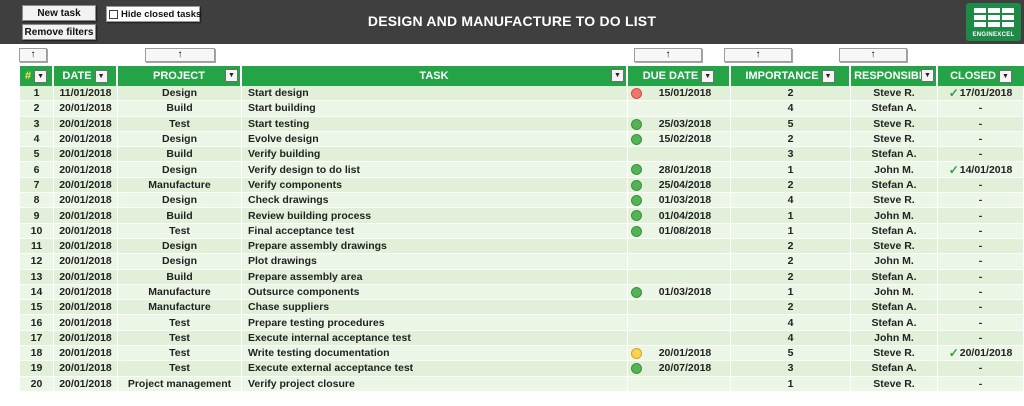 This screenshot has width=1024, height=406. I want to click on cell-task: Final acceptance test, so click(435, 231).